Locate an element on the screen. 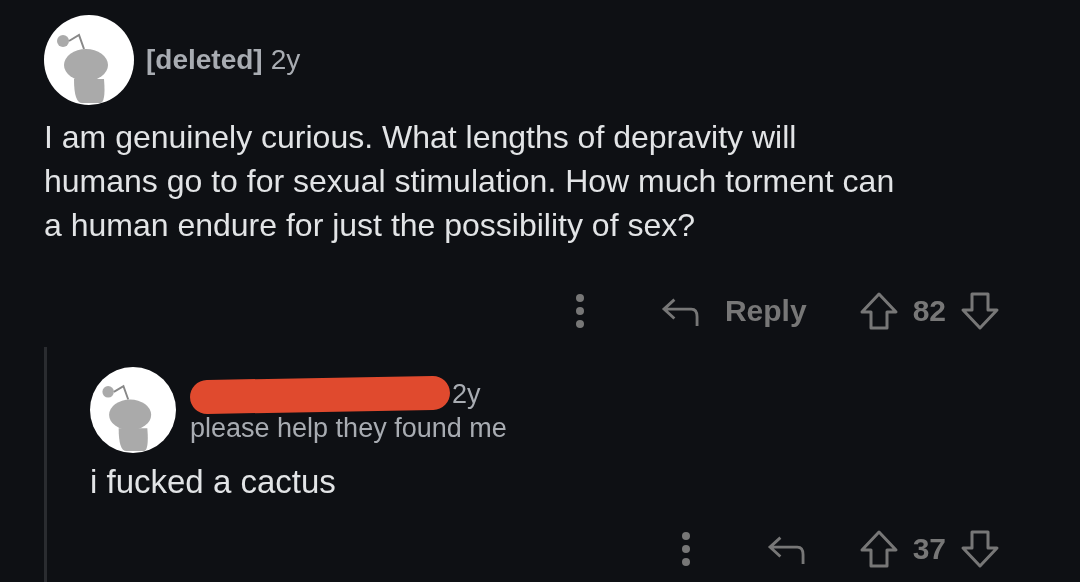 The image size is (1080, 582). user-flair: please help they found me is located at coordinates (348, 428).